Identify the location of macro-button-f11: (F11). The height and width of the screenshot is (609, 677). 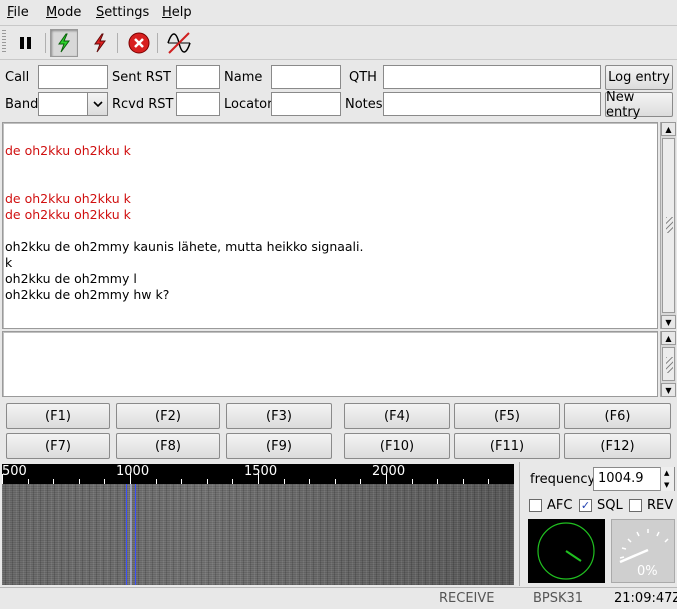
(507, 446).